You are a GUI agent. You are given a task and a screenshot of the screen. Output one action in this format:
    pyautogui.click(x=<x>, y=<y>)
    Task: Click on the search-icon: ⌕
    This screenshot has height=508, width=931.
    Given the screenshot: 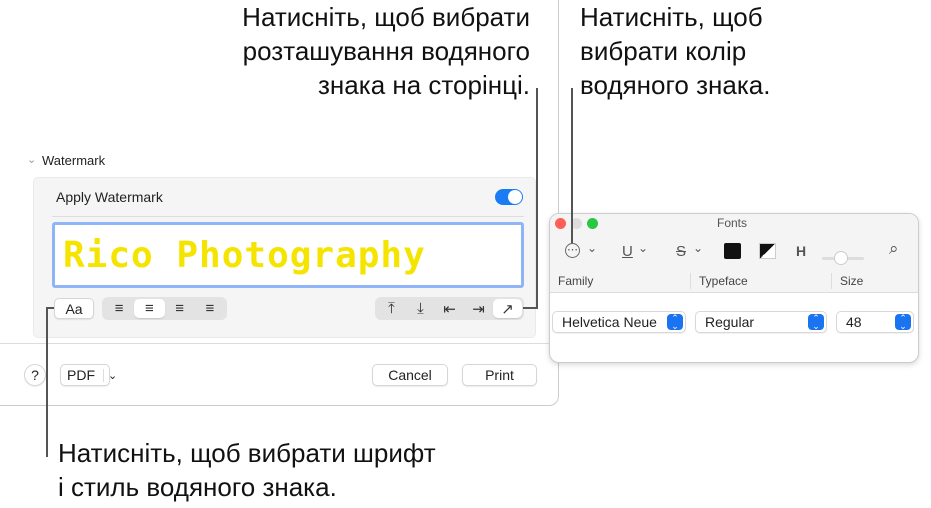 What is the action you would take?
    pyautogui.click(x=894, y=249)
    